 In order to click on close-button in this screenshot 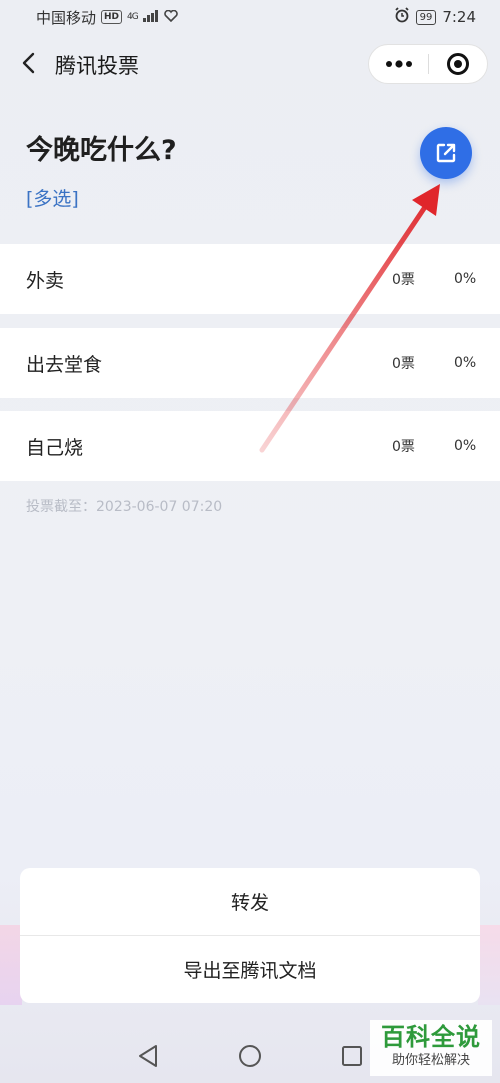, I will do `click(458, 64)`.